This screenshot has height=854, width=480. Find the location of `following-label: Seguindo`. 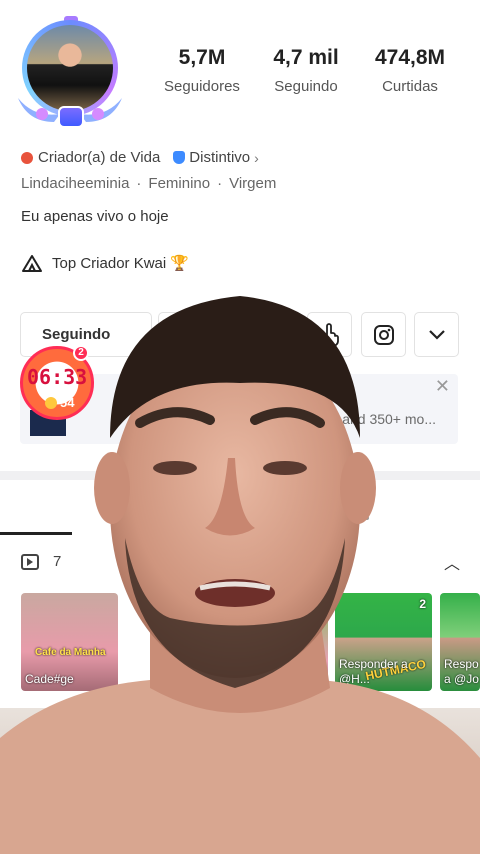

following-label: Seguindo is located at coordinates (76, 334).